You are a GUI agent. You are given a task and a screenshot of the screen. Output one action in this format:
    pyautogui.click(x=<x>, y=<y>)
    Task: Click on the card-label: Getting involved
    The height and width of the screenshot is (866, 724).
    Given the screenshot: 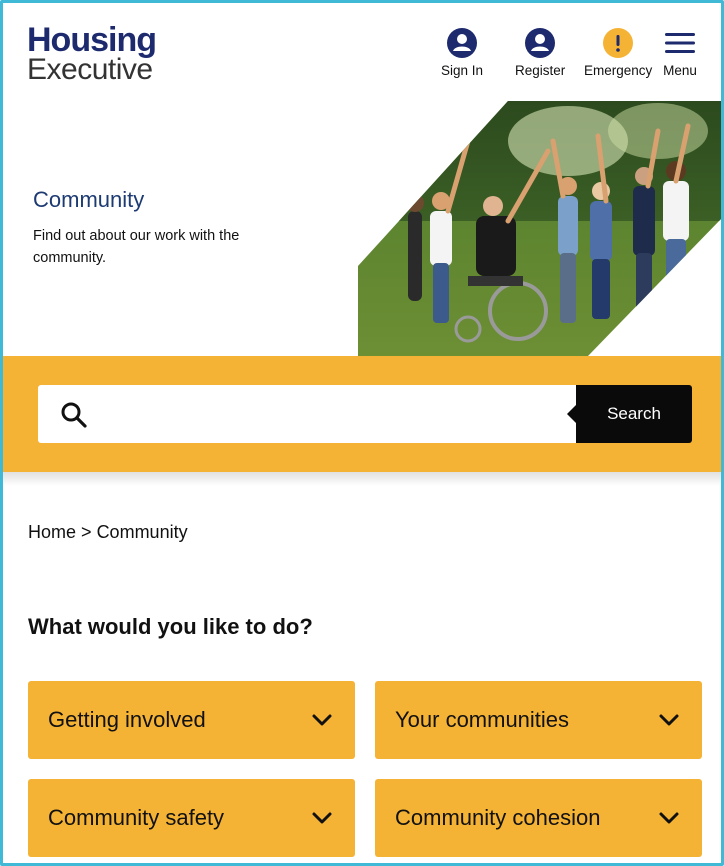 What is the action you would take?
    pyautogui.click(x=127, y=719)
    